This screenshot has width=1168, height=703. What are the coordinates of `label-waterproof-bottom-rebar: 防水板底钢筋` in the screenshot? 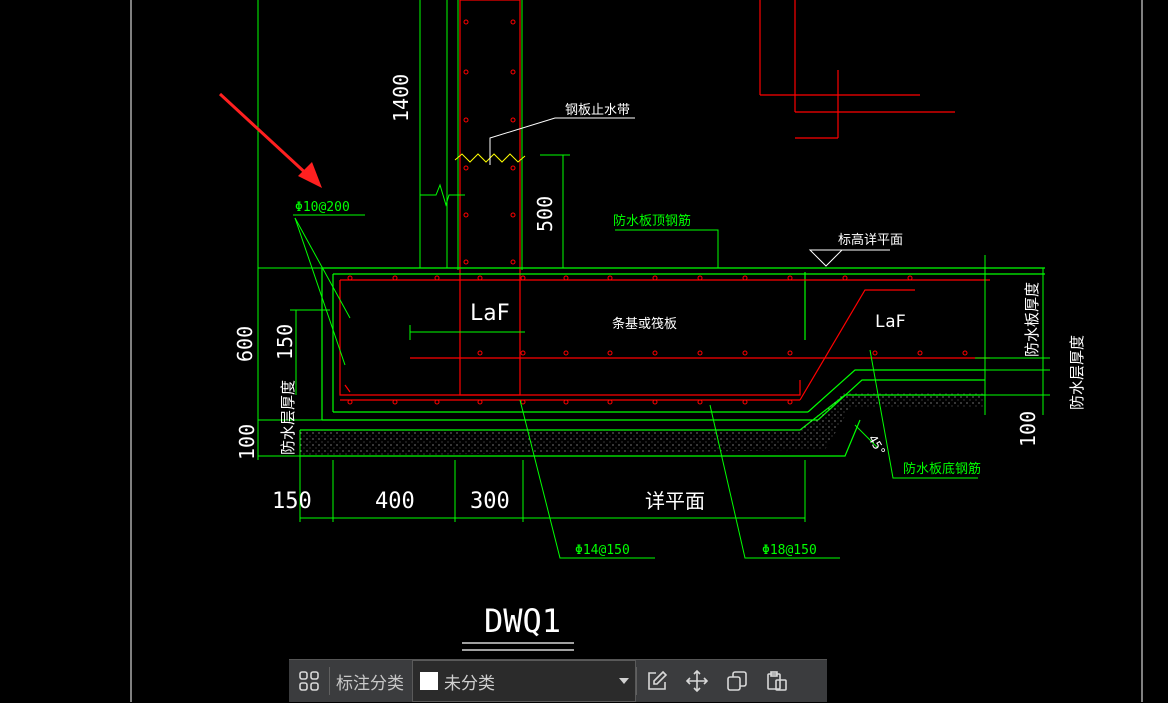 It's located at (942, 469).